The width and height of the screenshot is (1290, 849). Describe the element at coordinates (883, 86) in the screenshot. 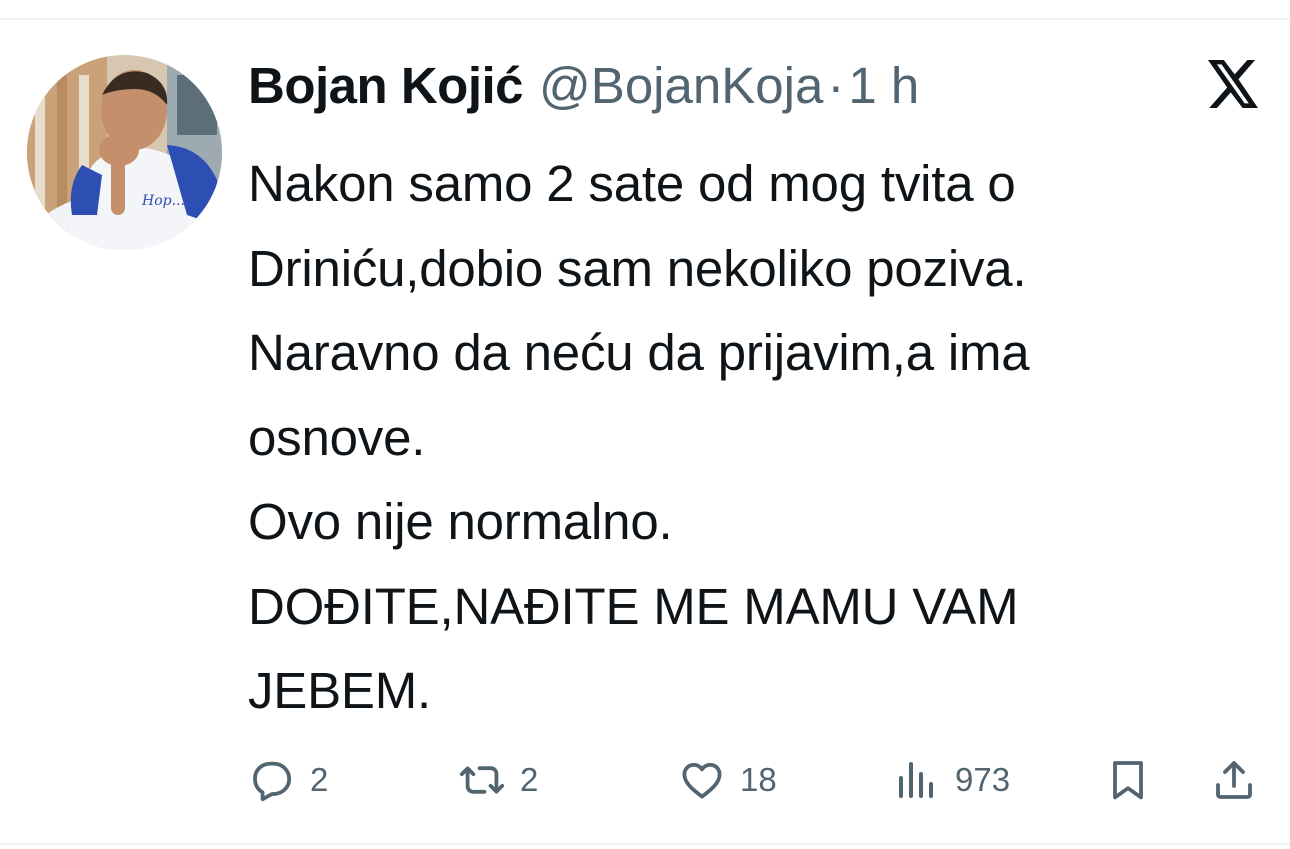

I see `tweet-timestamp: 1 h` at that location.